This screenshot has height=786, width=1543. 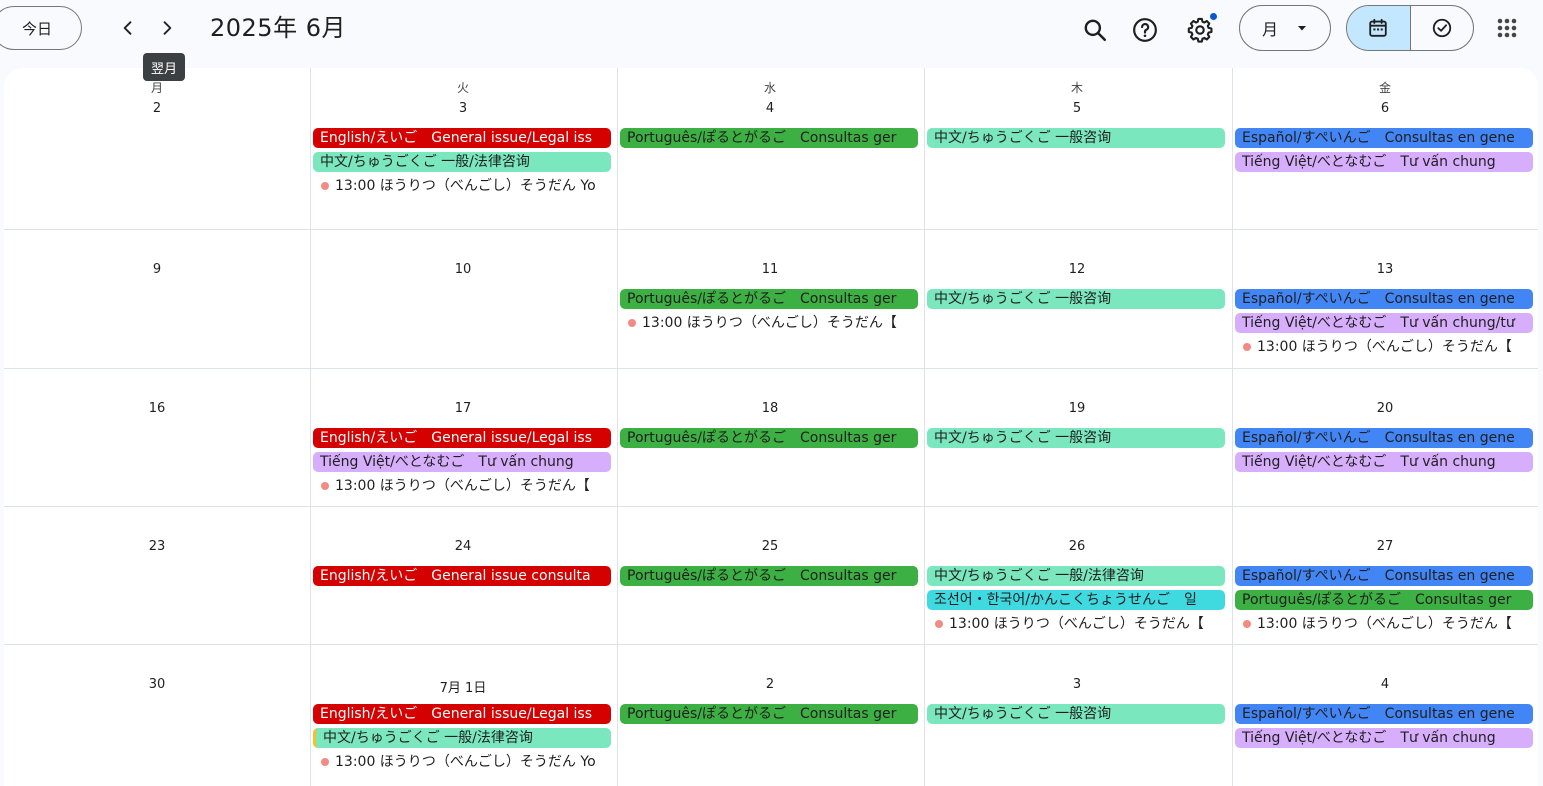 What do you see at coordinates (1076, 600) in the screenshot?
I see `event-chip: 조선어・한국어/かんこくちょうせんご 일` at bounding box center [1076, 600].